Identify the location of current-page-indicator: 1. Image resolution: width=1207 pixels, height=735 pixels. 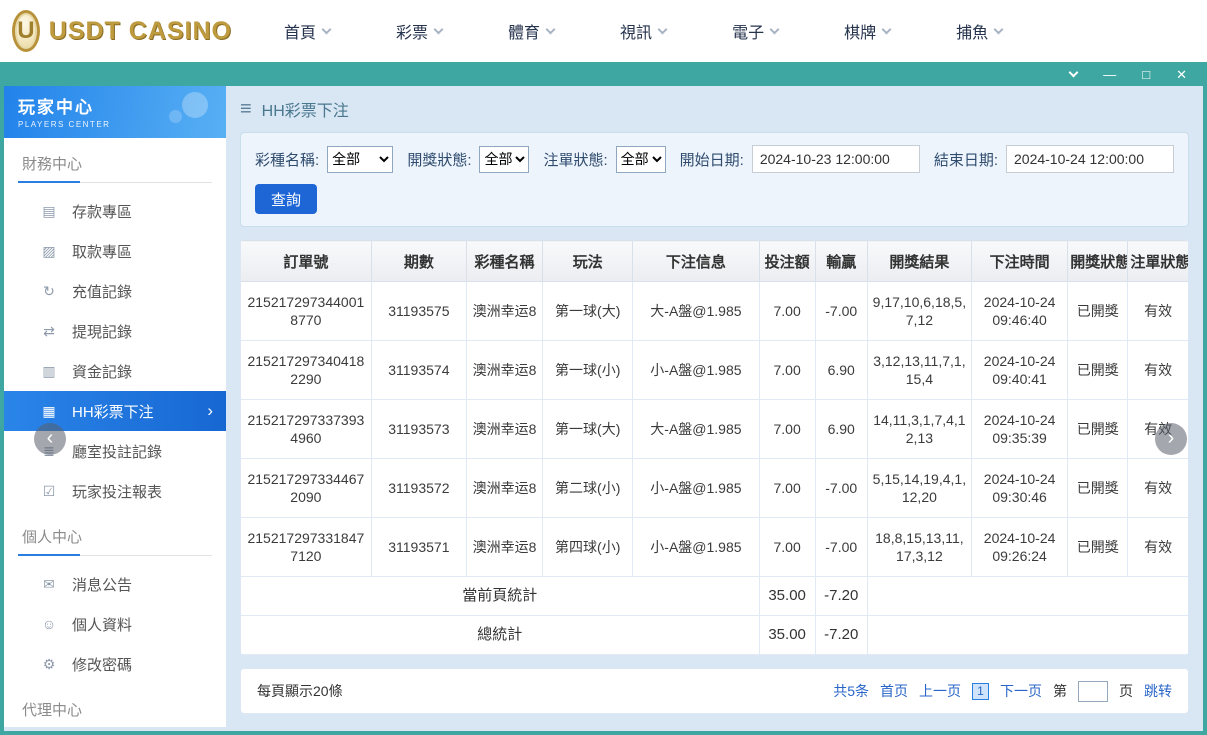
(980, 691).